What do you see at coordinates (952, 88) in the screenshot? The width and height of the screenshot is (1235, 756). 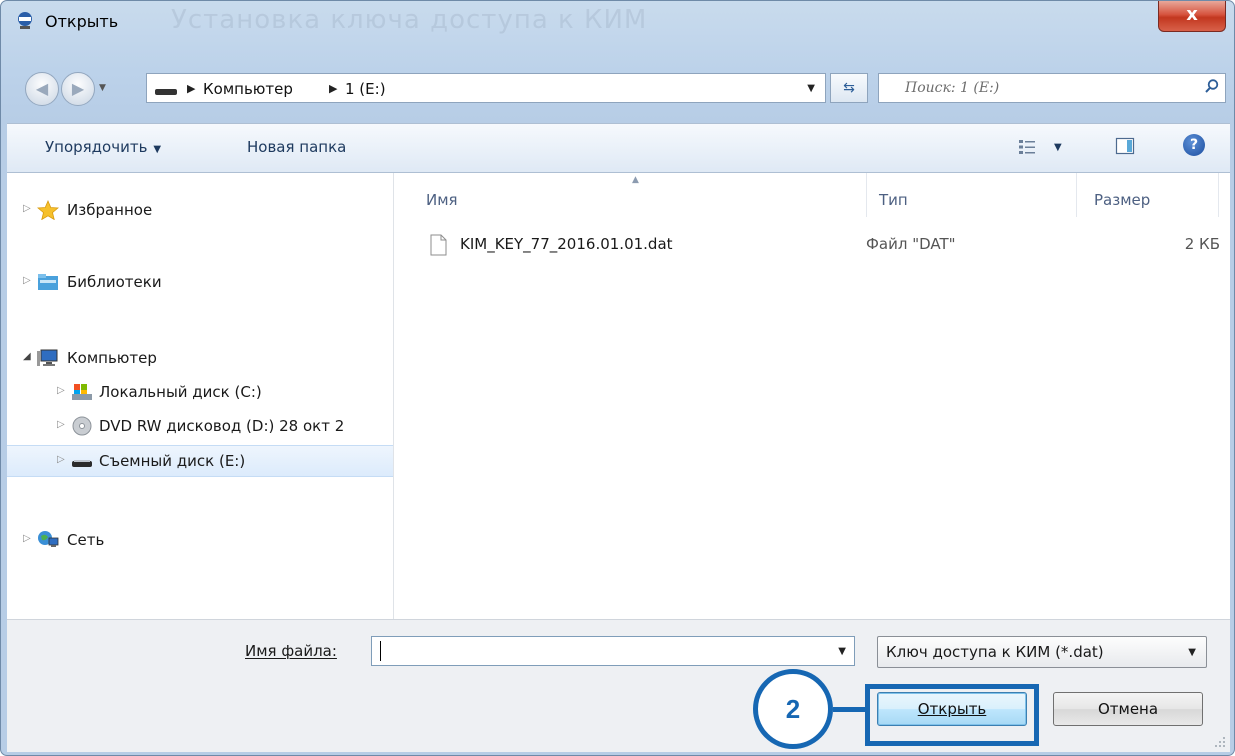 I see `search-input: Поиск: 1 (E:)` at bounding box center [952, 88].